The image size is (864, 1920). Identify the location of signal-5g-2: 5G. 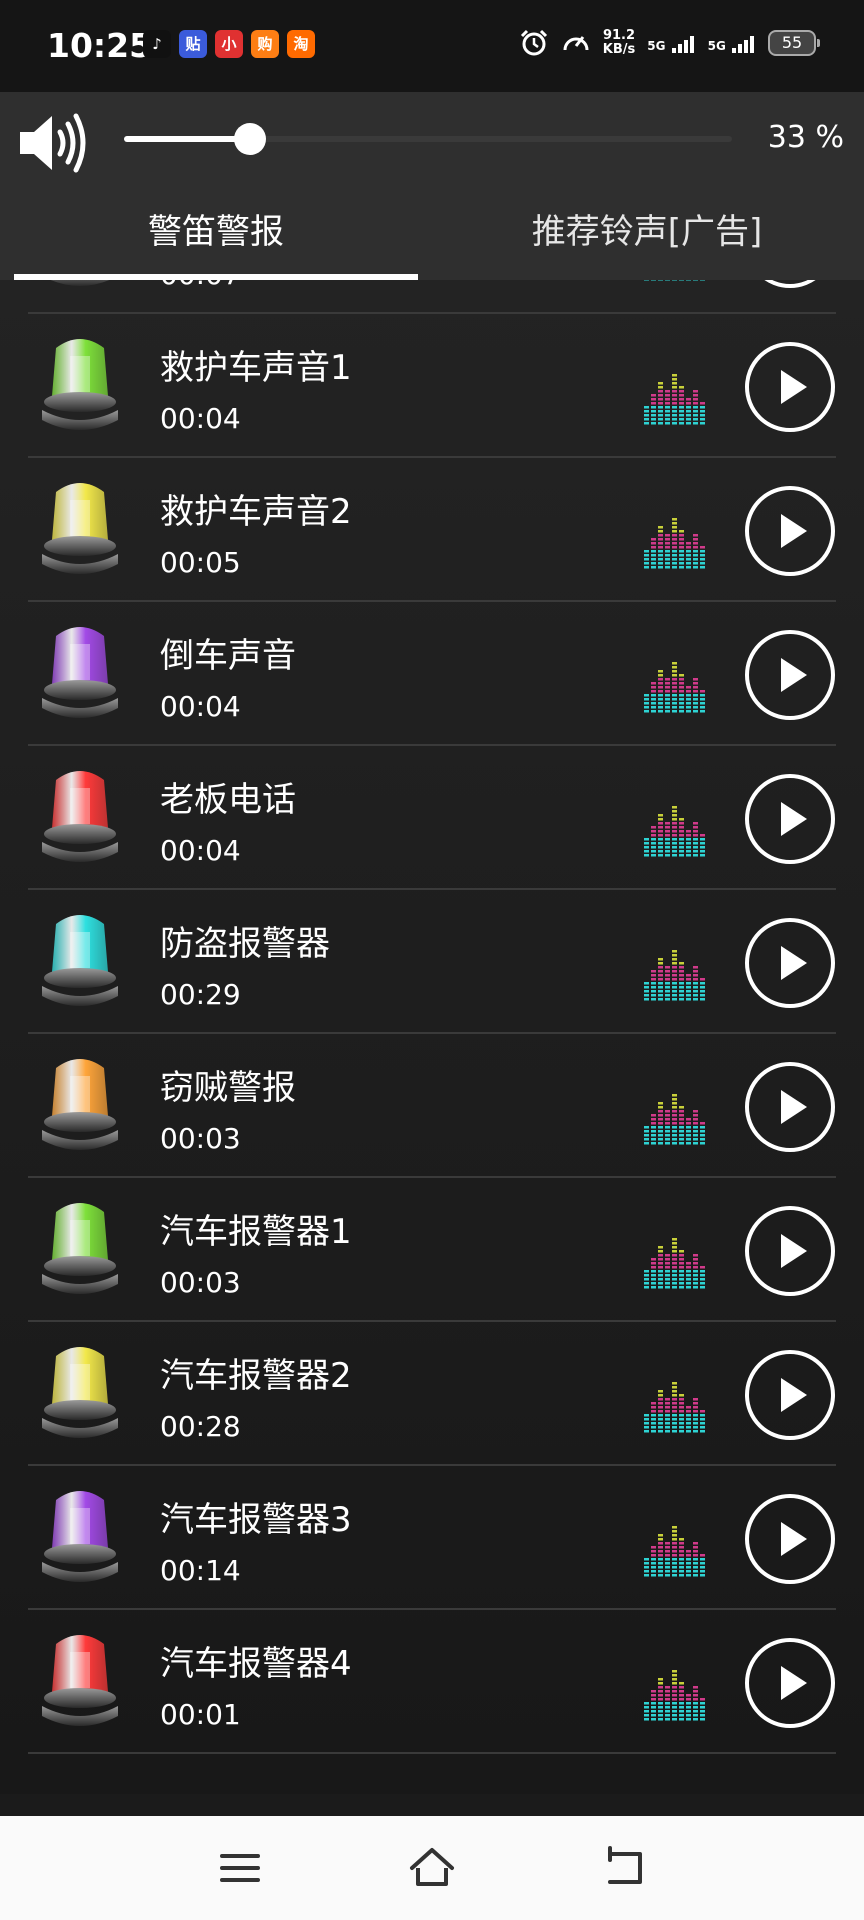
(732, 43).